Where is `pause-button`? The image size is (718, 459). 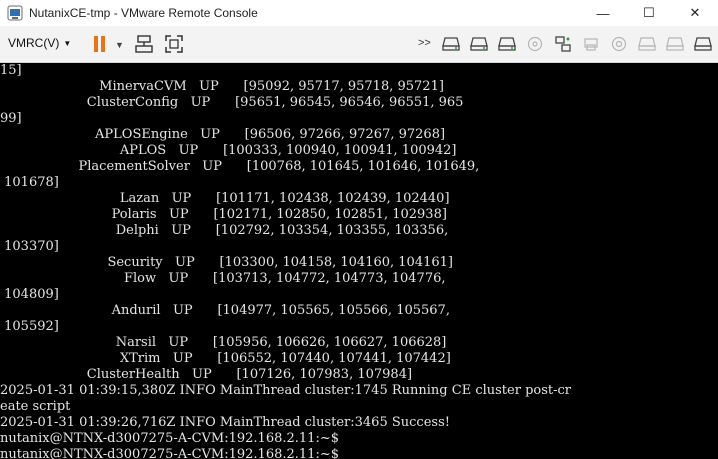
pause-button is located at coordinates (100, 44).